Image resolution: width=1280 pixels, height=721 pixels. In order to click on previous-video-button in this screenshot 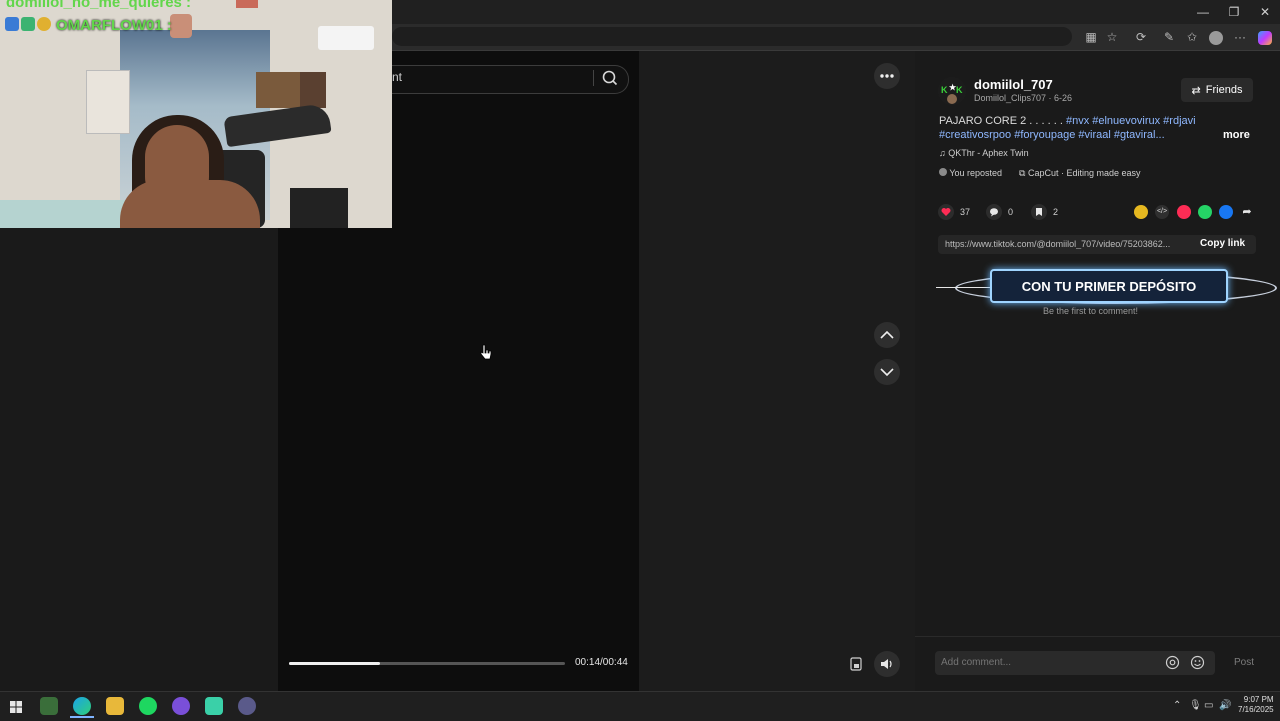, I will do `click(887, 335)`.